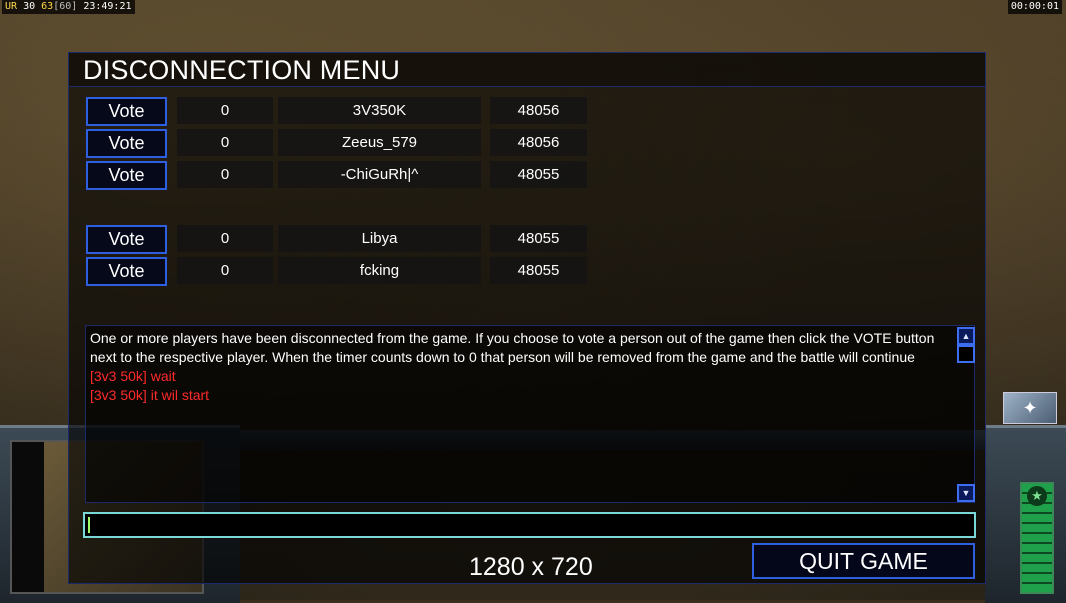  Describe the element at coordinates (107, 6) in the screenshot. I see `clock: 23:49:21` at that location.